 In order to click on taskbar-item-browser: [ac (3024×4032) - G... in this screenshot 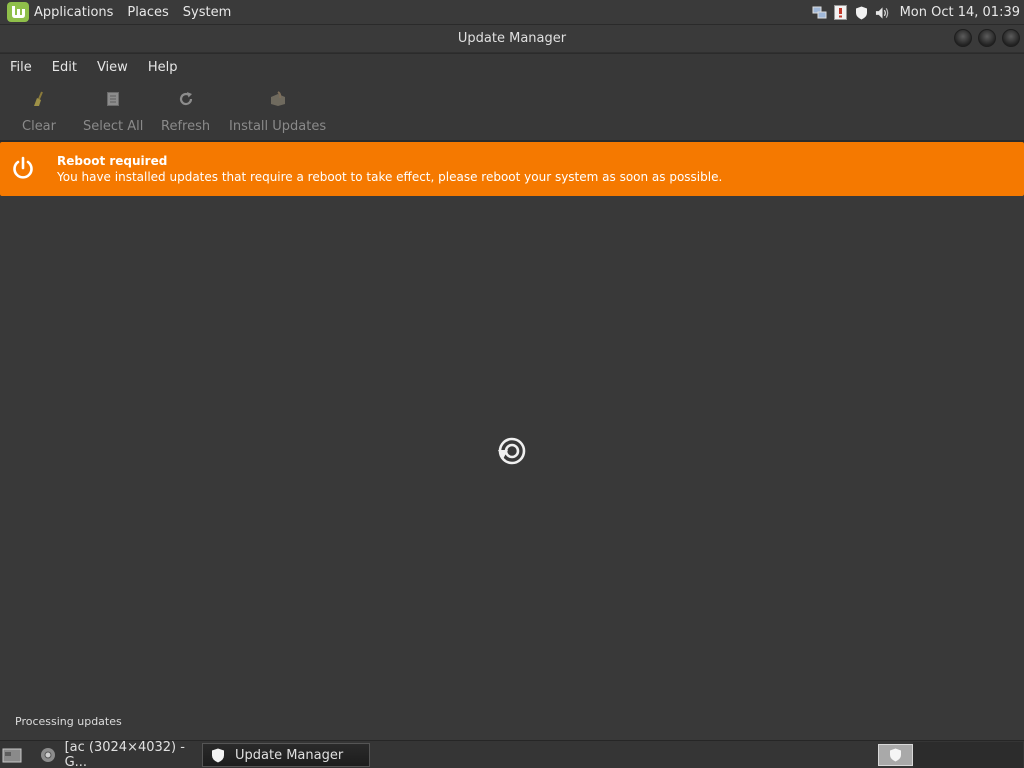, I will do `click(117, 754)`.